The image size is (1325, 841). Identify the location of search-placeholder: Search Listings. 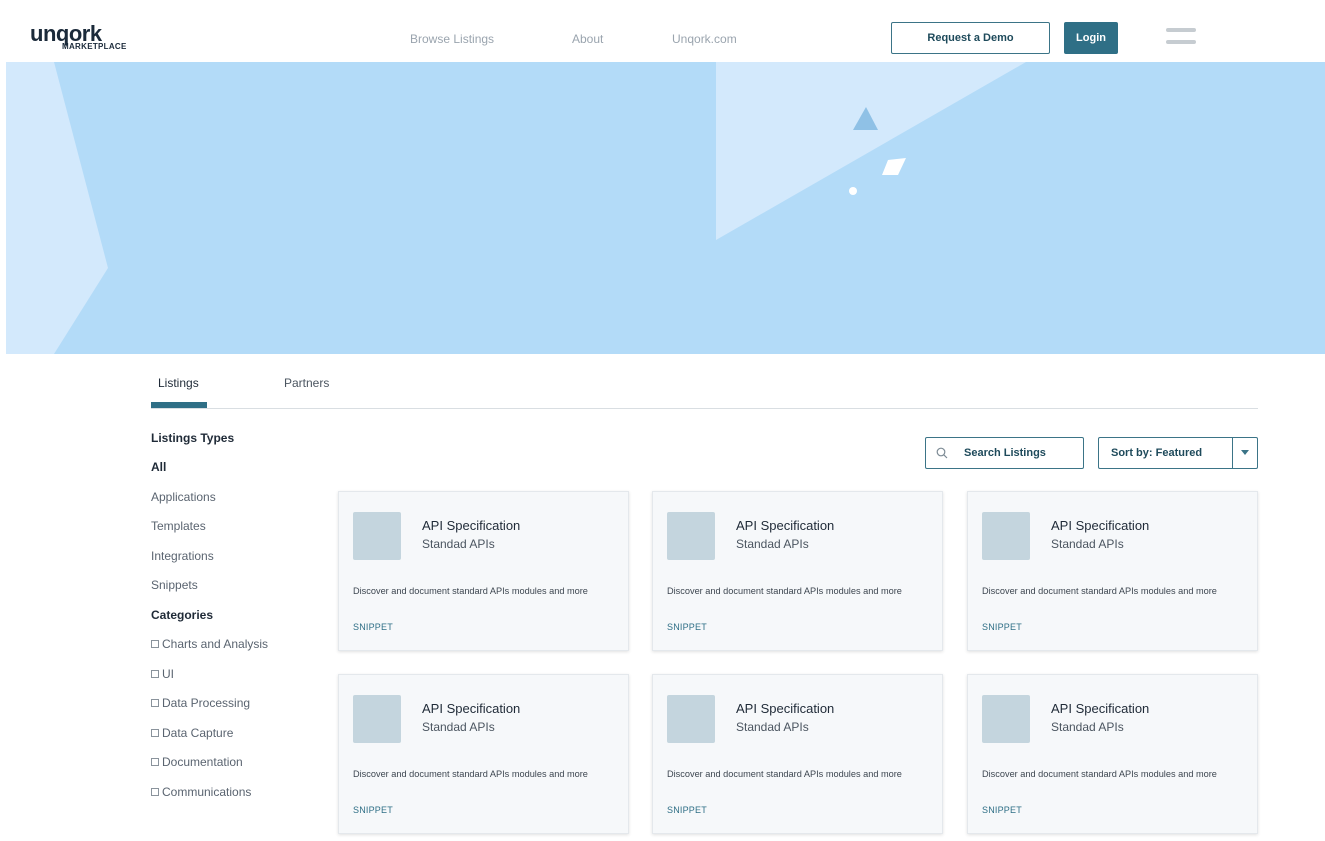
(1005, 453).